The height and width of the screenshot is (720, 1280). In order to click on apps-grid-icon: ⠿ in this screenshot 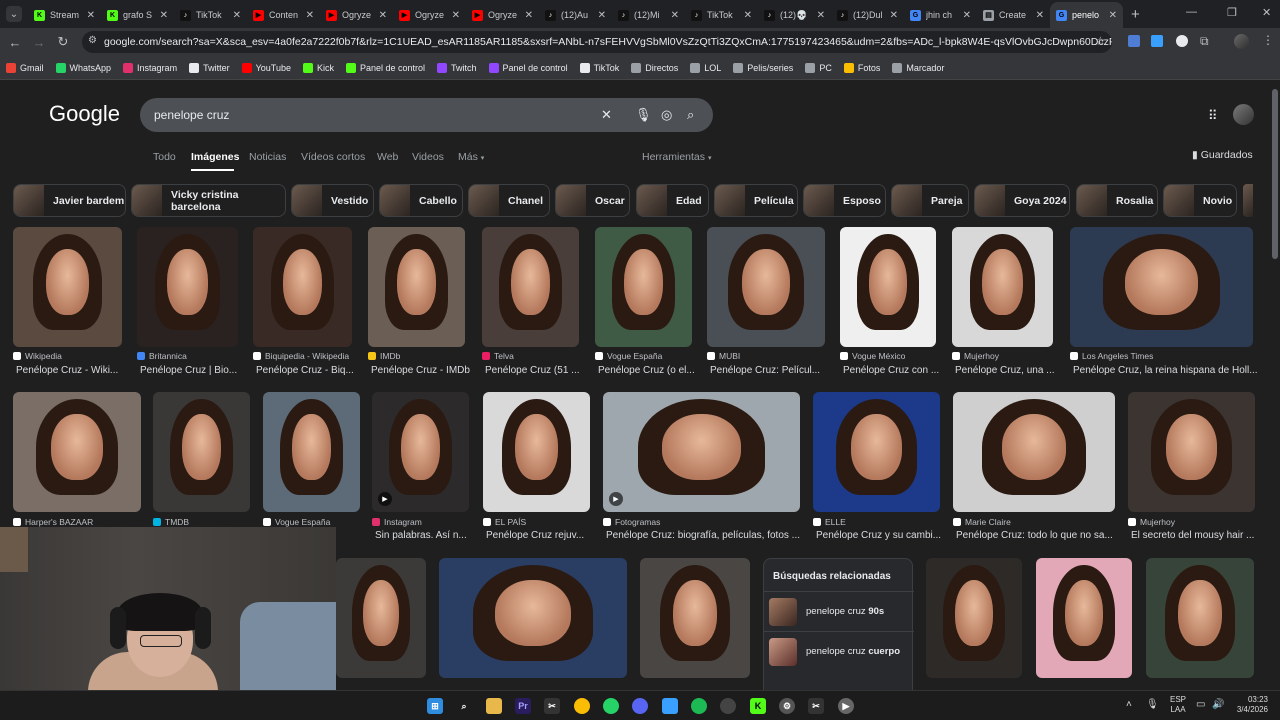, I will do `click(1213, 116)`.